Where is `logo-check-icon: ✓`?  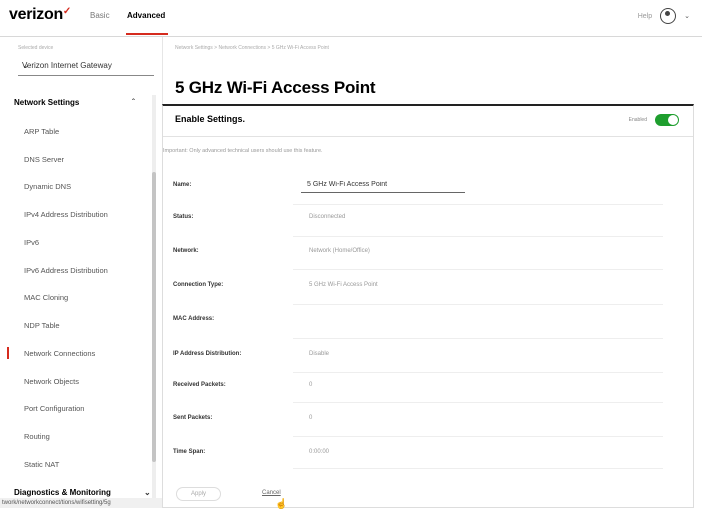 logo-check-icon: ✓ is located at coordinates (67, 11).